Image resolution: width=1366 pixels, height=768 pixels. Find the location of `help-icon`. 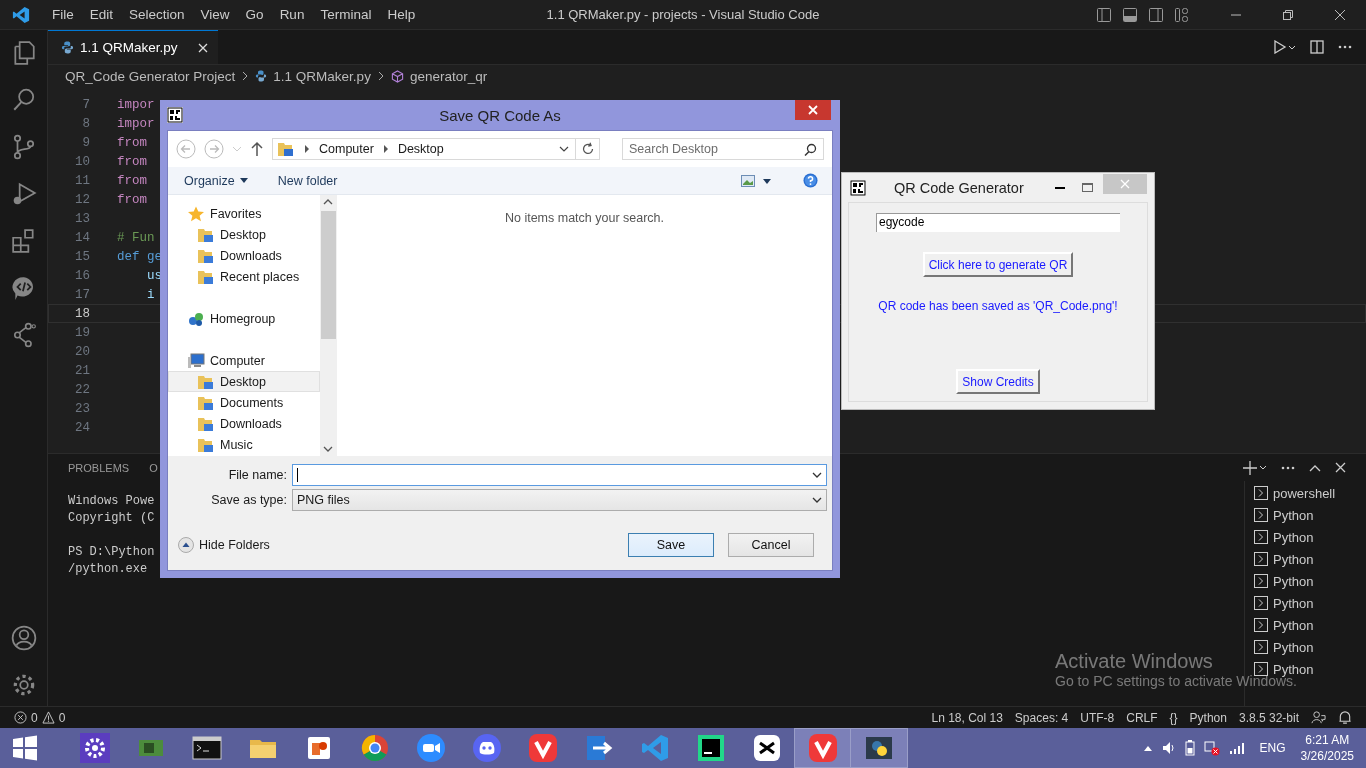

help-icon is located at coordinates (810, 180).